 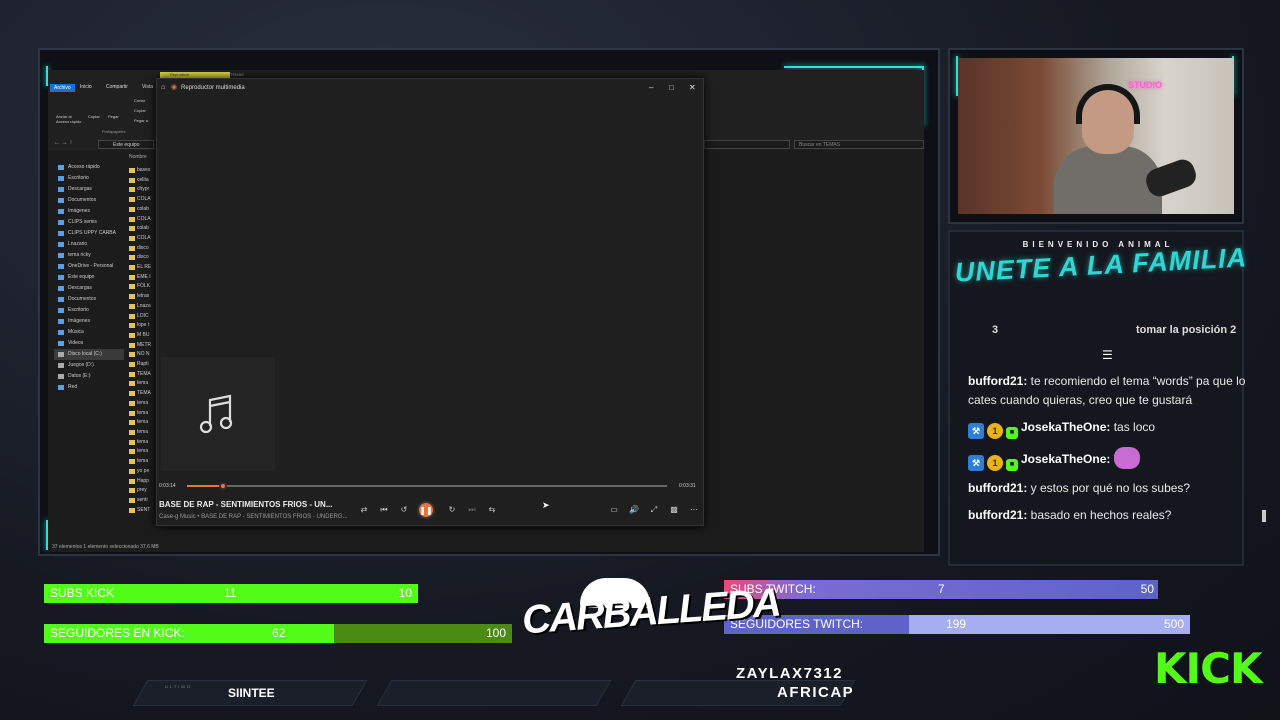 I want to click on tab-vista: Vista, so click(x=147, y=87).